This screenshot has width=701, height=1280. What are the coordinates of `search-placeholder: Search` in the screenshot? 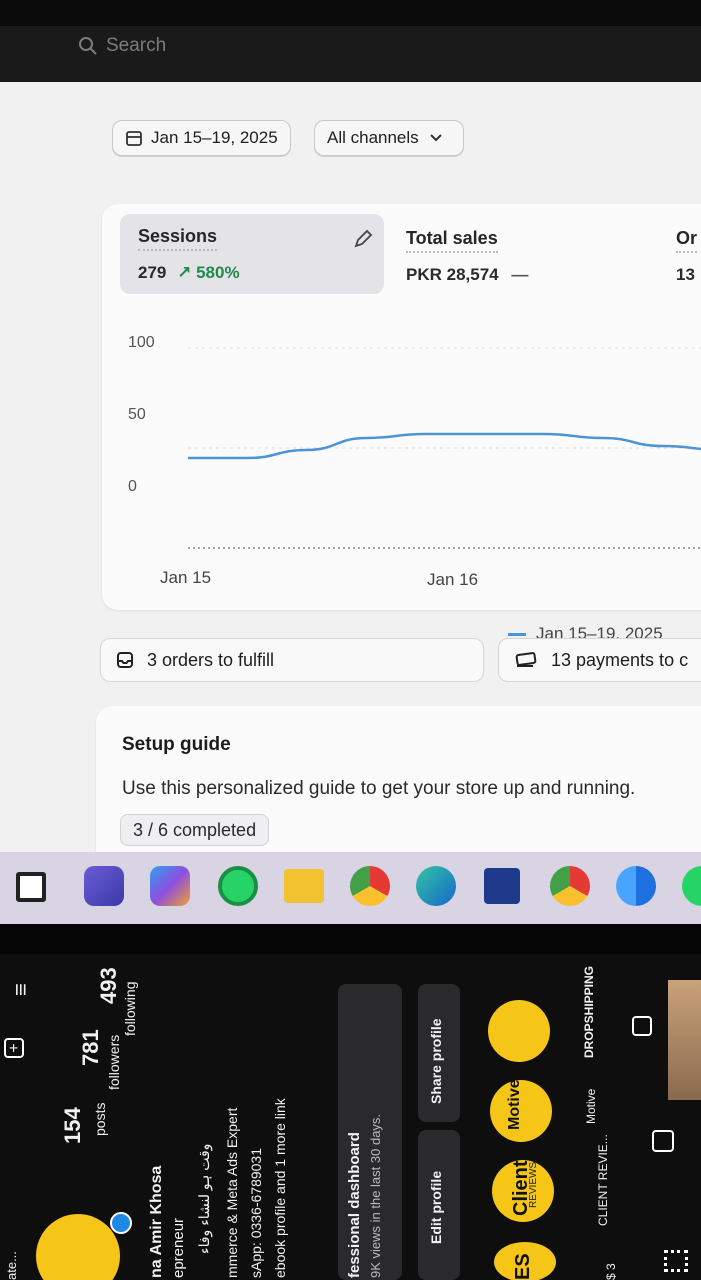 It's located at (136, 45).